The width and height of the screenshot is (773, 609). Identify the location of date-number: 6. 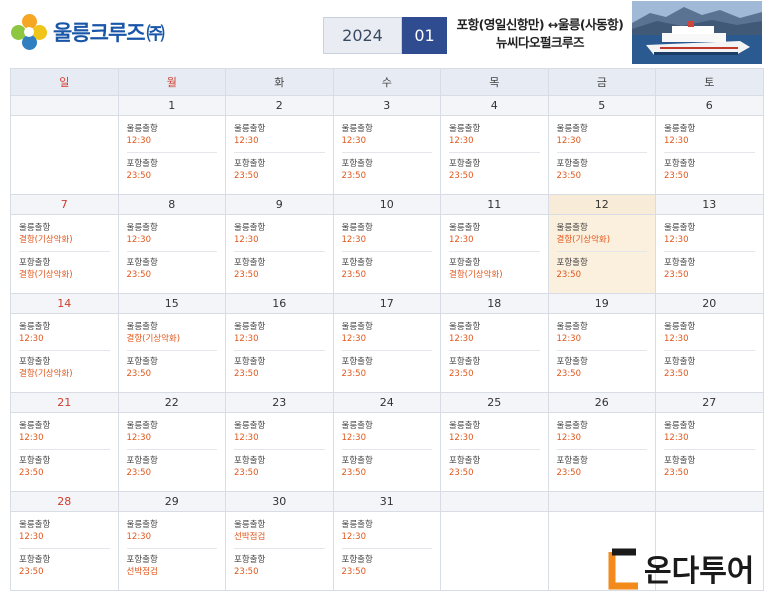
(709, 105).